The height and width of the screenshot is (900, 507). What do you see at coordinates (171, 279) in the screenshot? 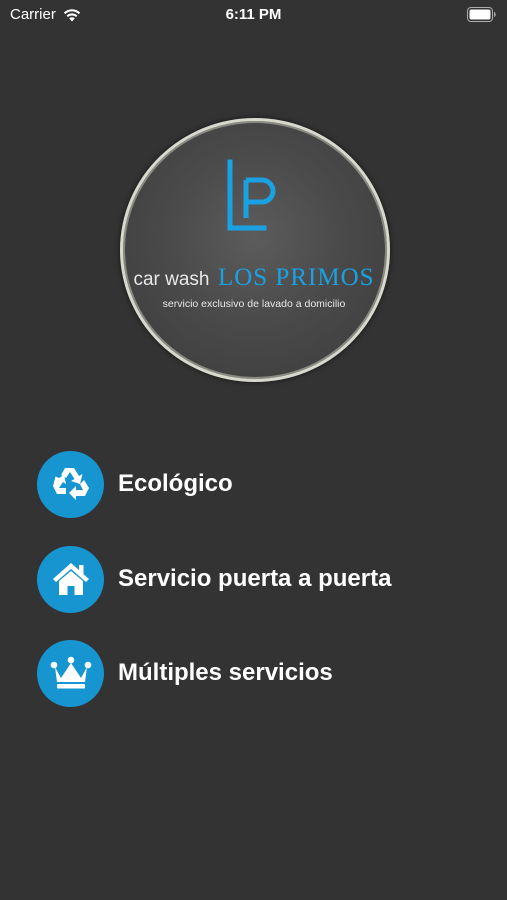
I see `logo-prefix: car wash` at bounding box center [171, 279].